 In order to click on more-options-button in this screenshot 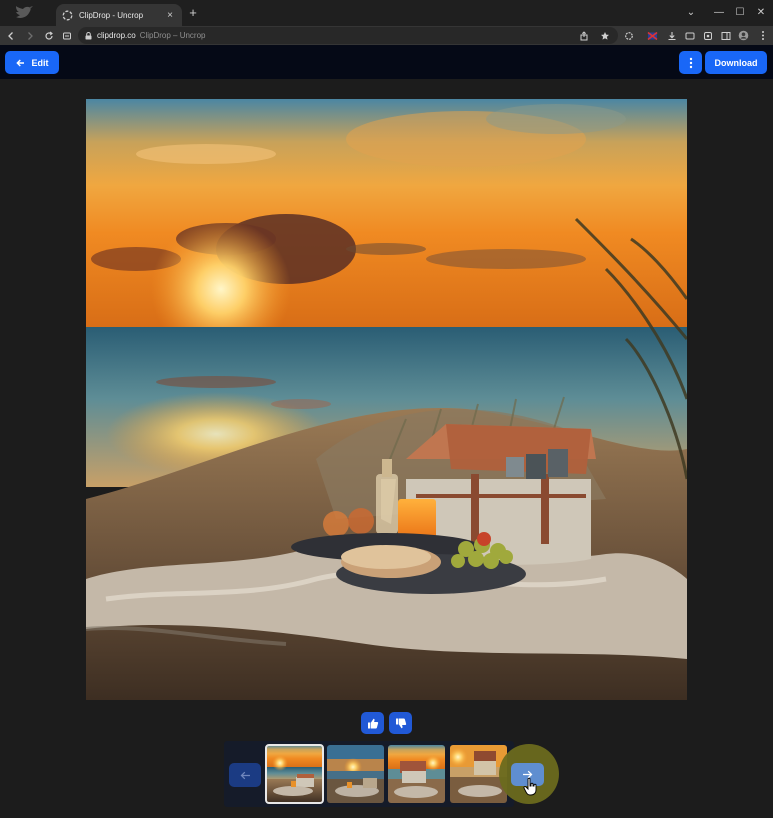, I will do `click(690, 62)`.